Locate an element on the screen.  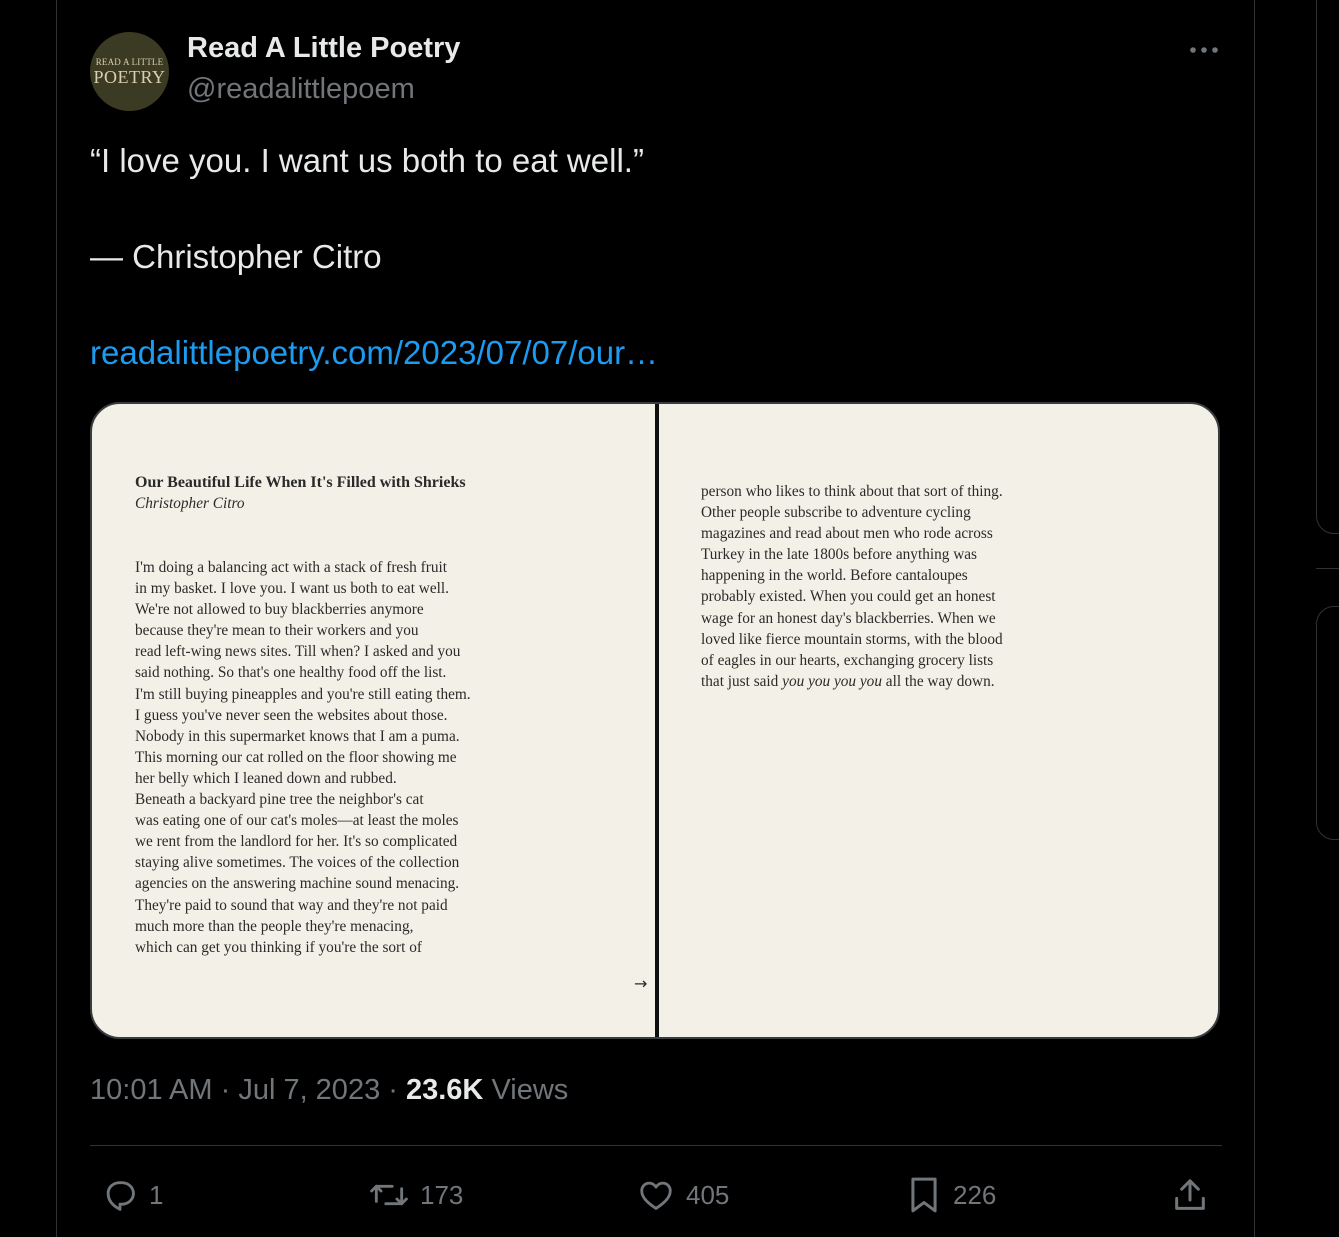
like-button: 405 is located at coordinates (682, 1195).